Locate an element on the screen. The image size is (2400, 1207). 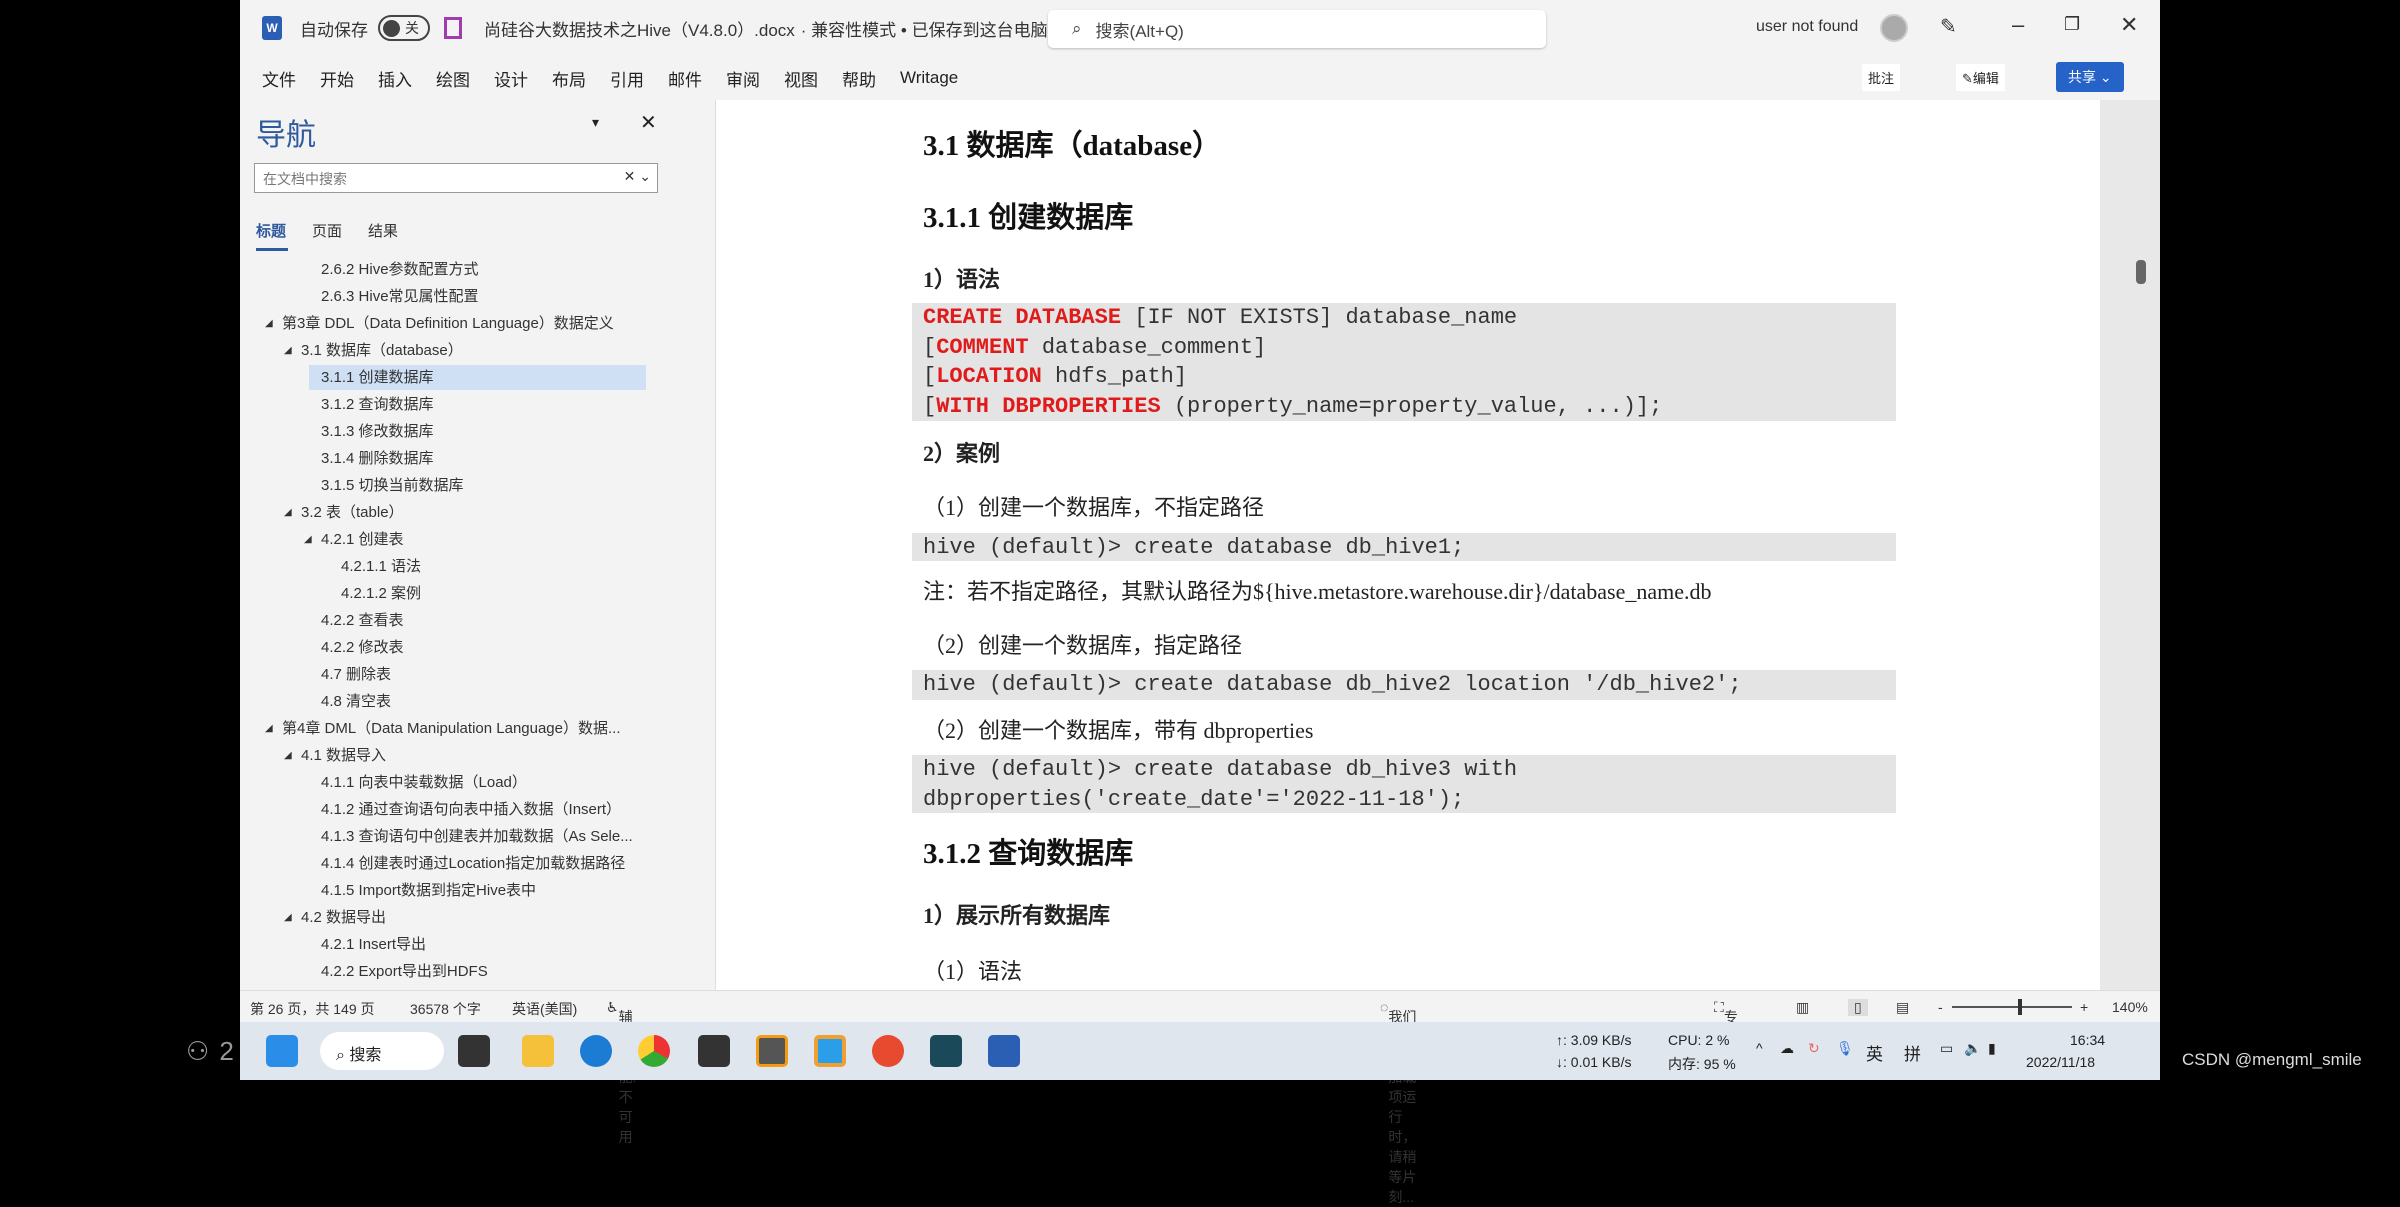
ribbon-tab: 开始 is located at coordinates (337, 78).